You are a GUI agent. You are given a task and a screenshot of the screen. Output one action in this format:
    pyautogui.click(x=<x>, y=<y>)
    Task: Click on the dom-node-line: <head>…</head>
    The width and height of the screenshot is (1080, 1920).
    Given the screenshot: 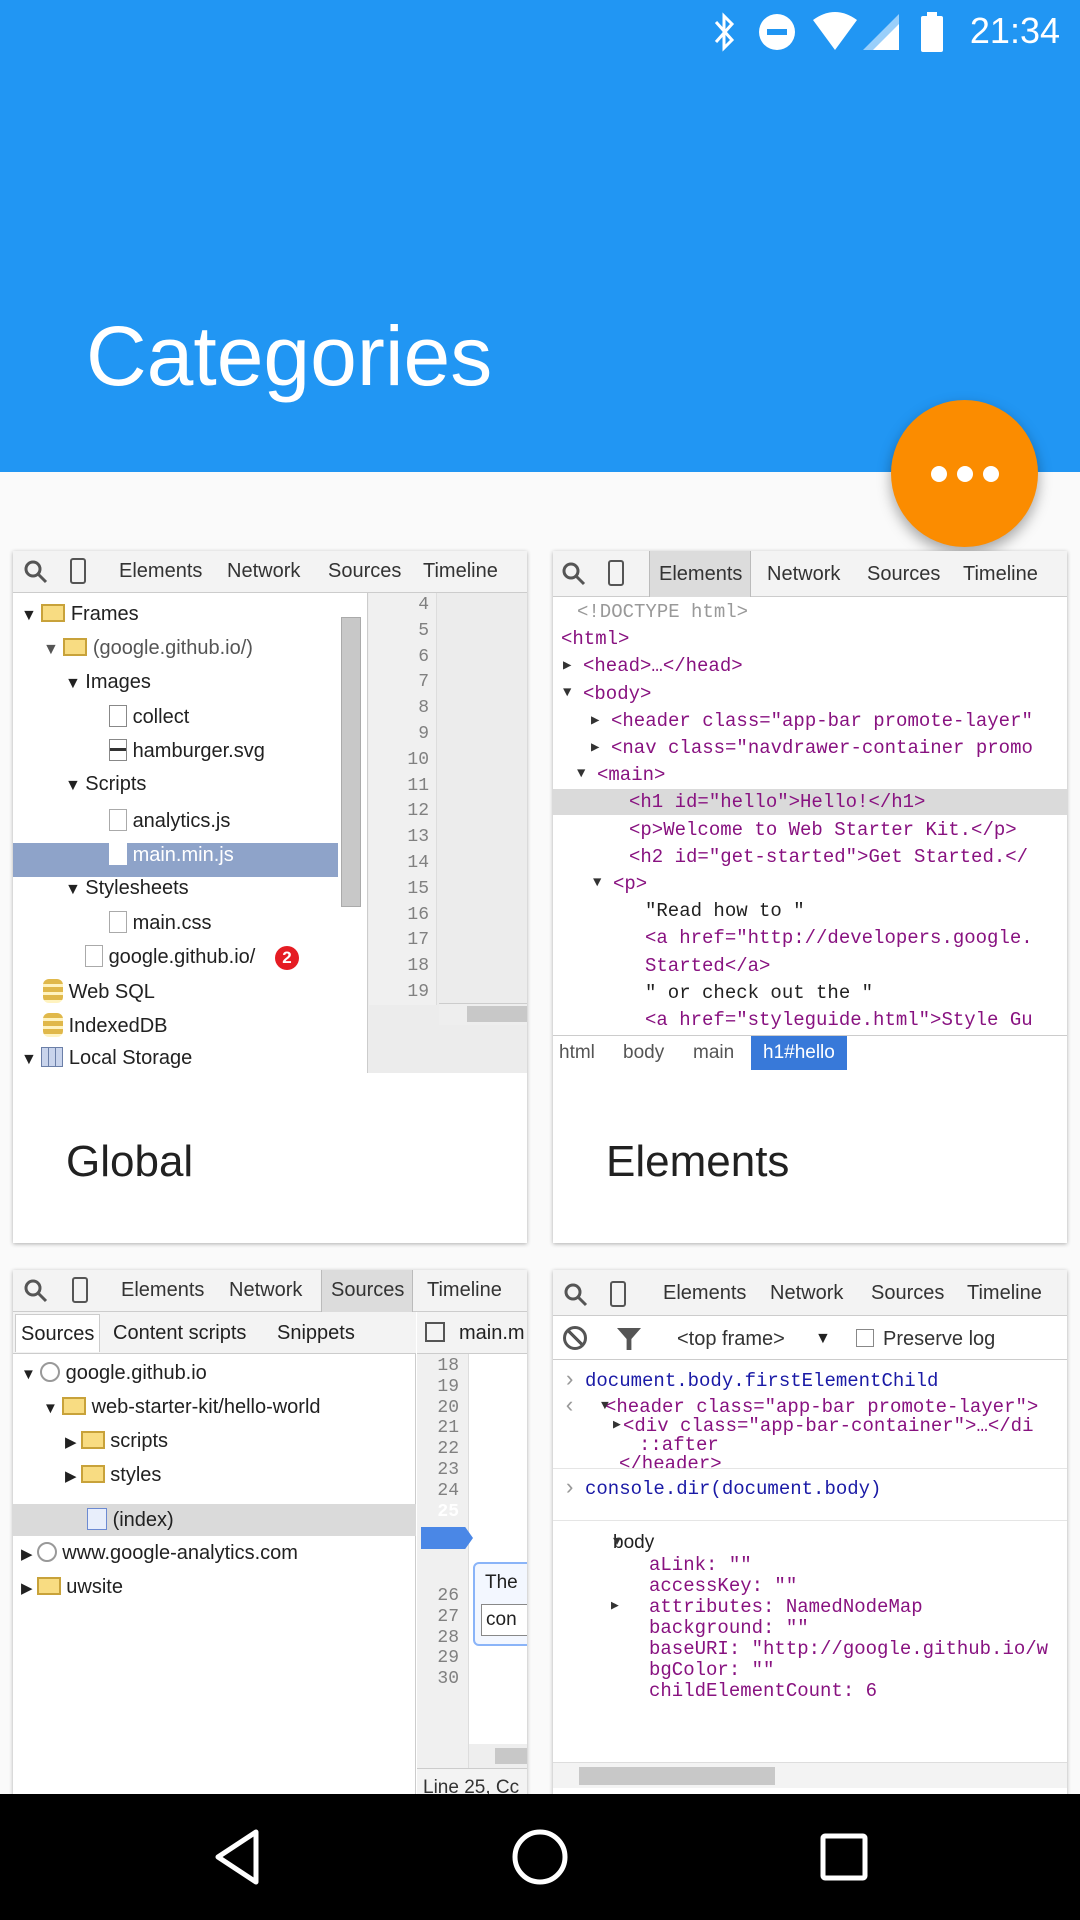 What is the action you would take?
    pyautogui.click(x=663, y=666)
    